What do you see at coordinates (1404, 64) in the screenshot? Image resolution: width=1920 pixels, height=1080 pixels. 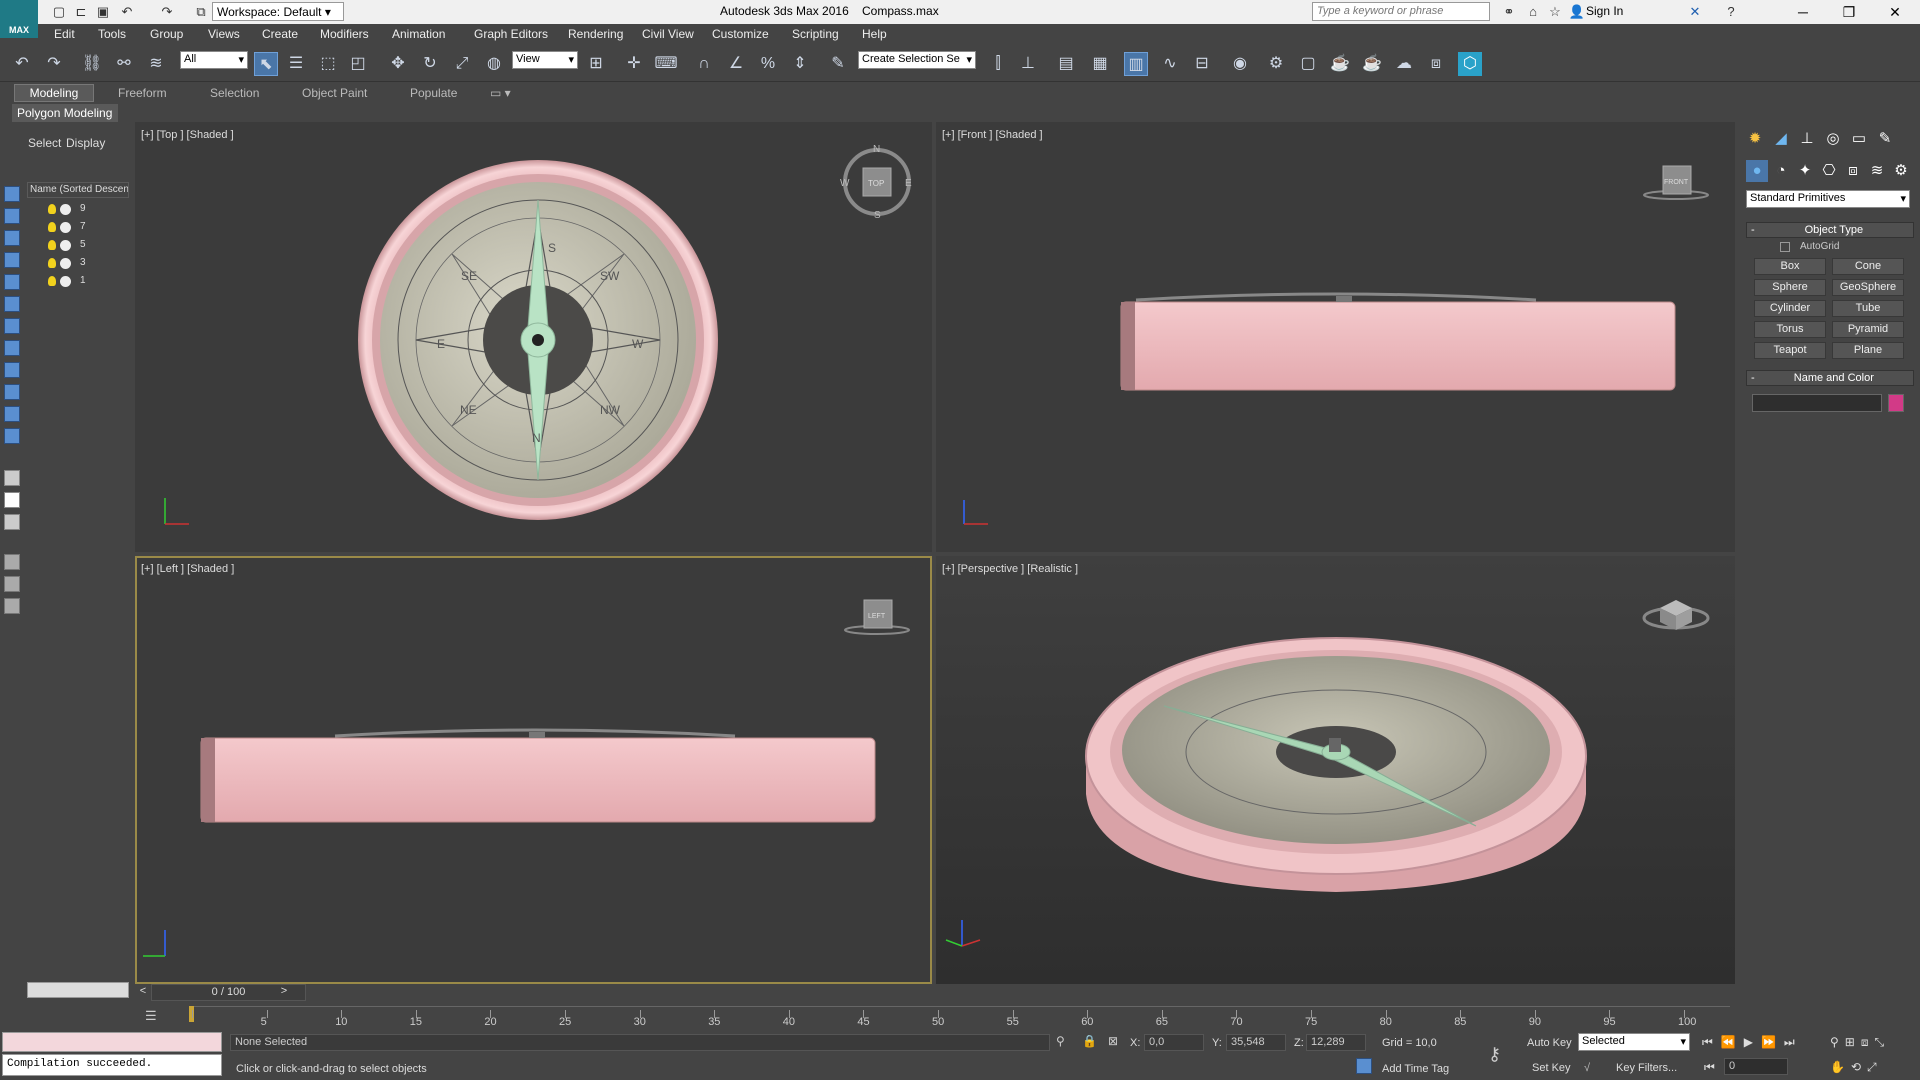 I see `render-in-cloud-icon: ☁` at bounding box center [1404, 64].